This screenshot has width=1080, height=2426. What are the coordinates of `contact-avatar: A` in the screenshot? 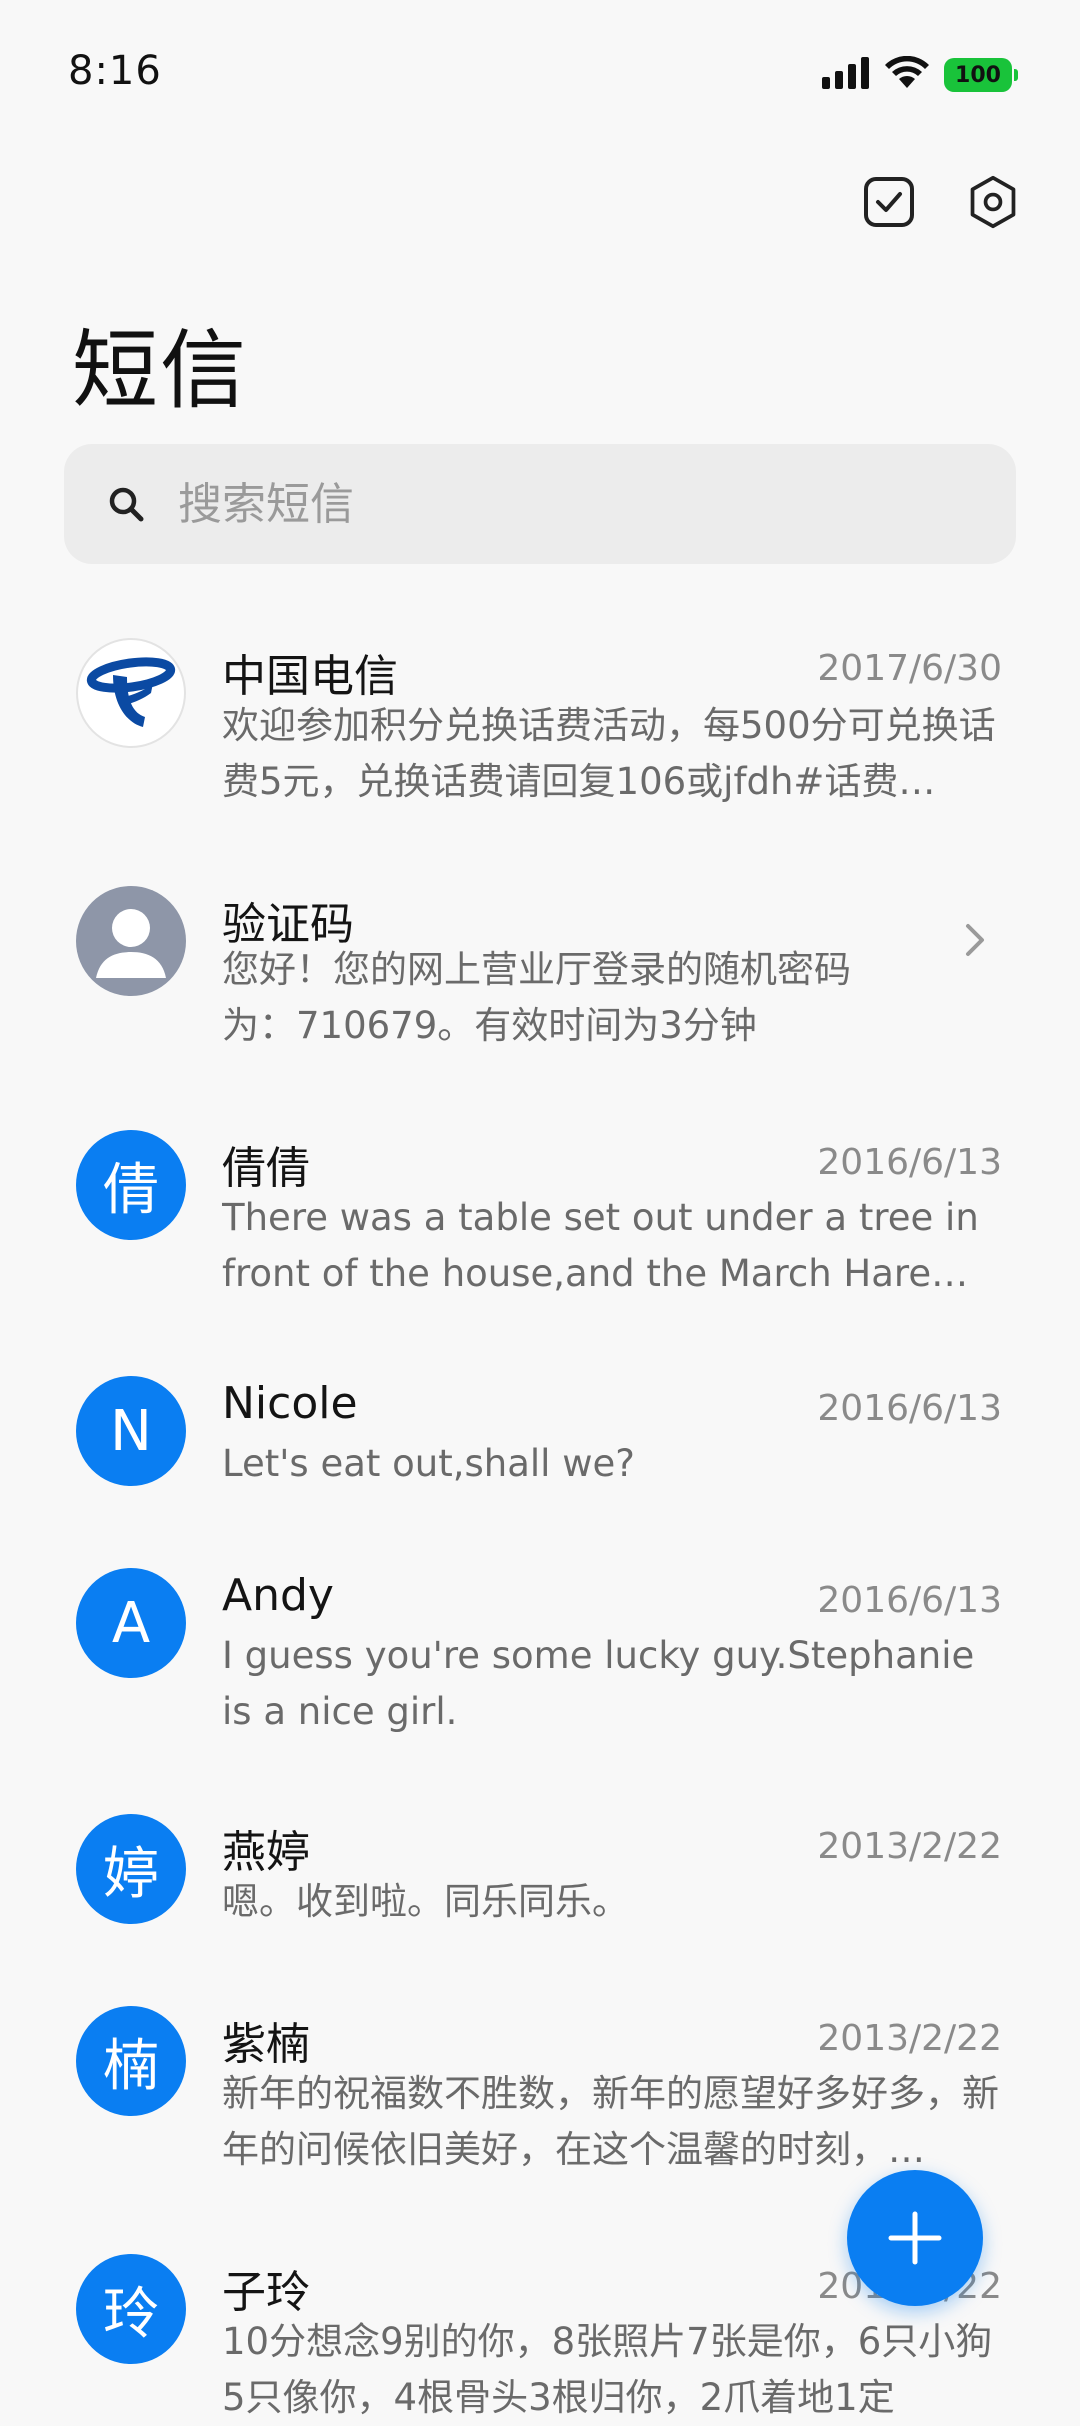 It's located at (131, 1623).